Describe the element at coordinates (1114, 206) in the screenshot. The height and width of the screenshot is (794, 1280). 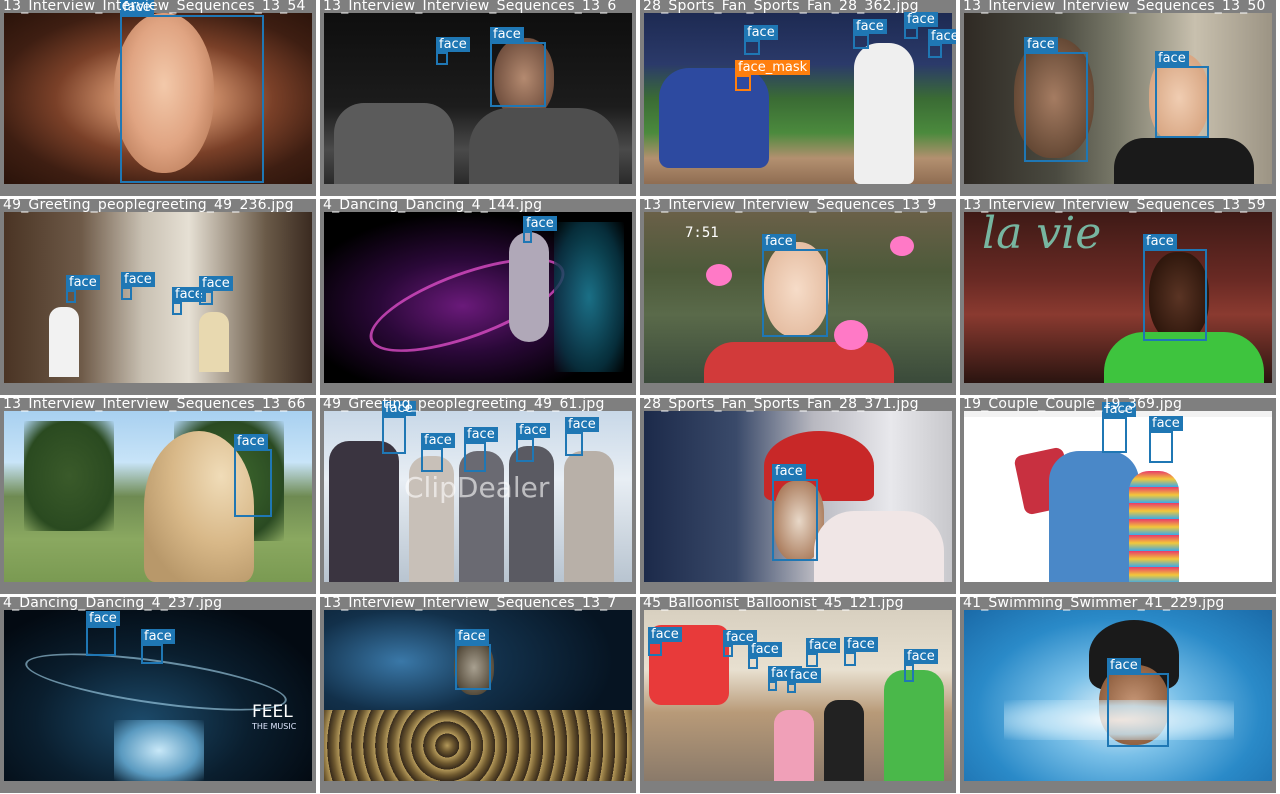
I see `image-filename: 13_Interview_Interview_Sequences_13_59` at that location.